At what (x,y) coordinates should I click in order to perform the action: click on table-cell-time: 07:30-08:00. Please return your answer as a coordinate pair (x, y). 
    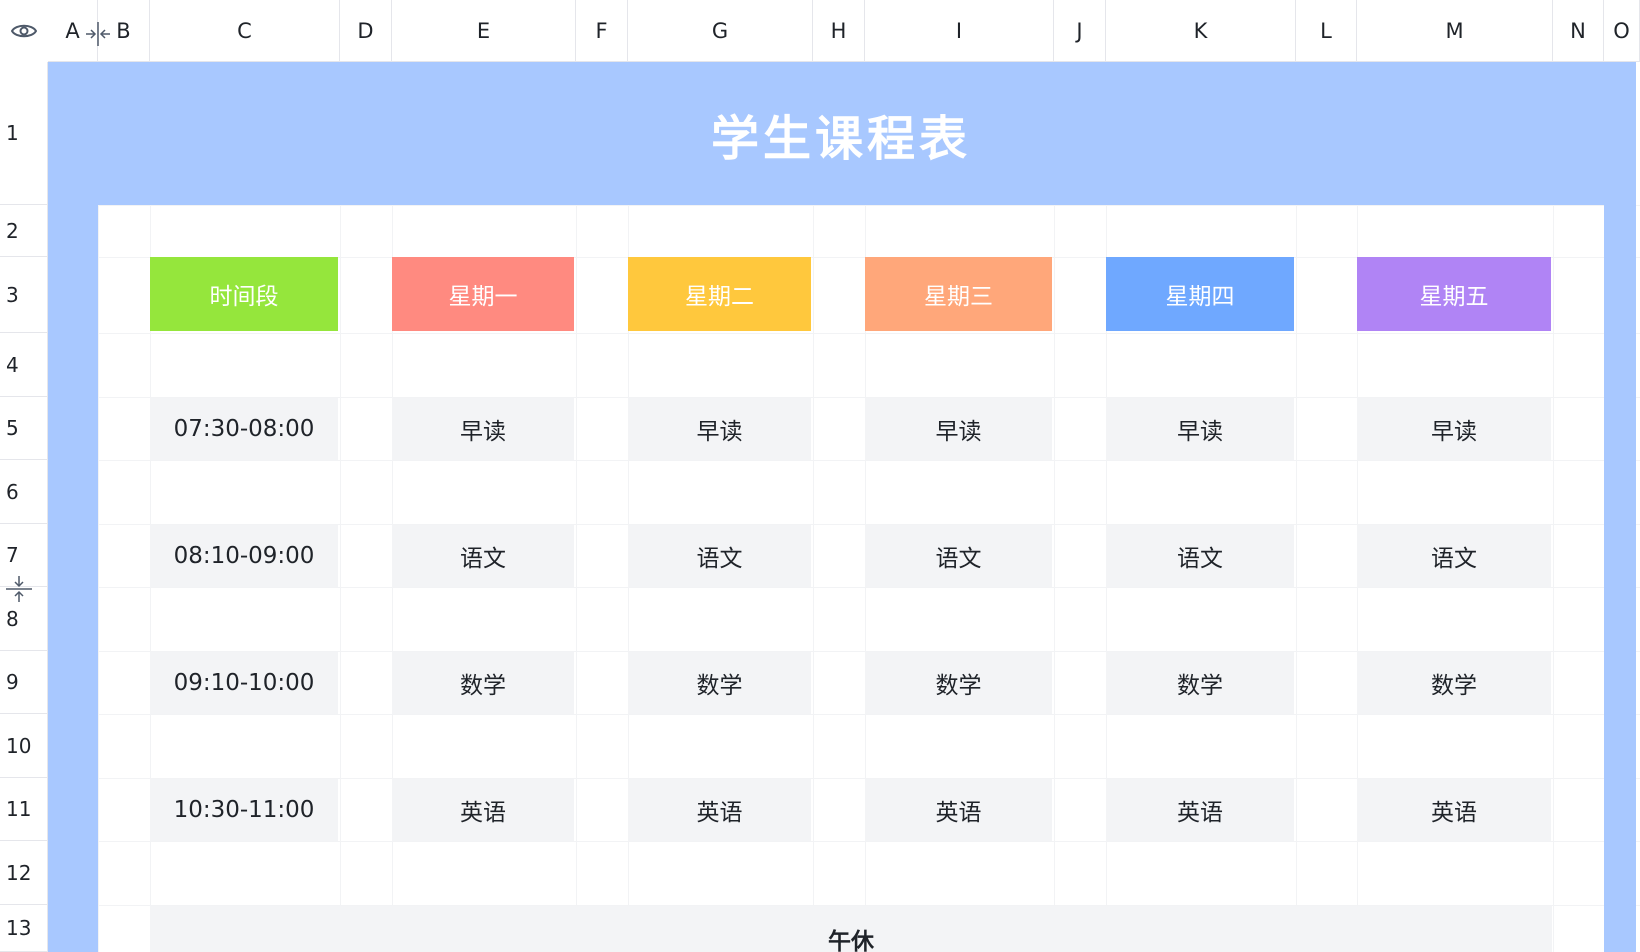
    Looking at the image, I should click on (244, 429).